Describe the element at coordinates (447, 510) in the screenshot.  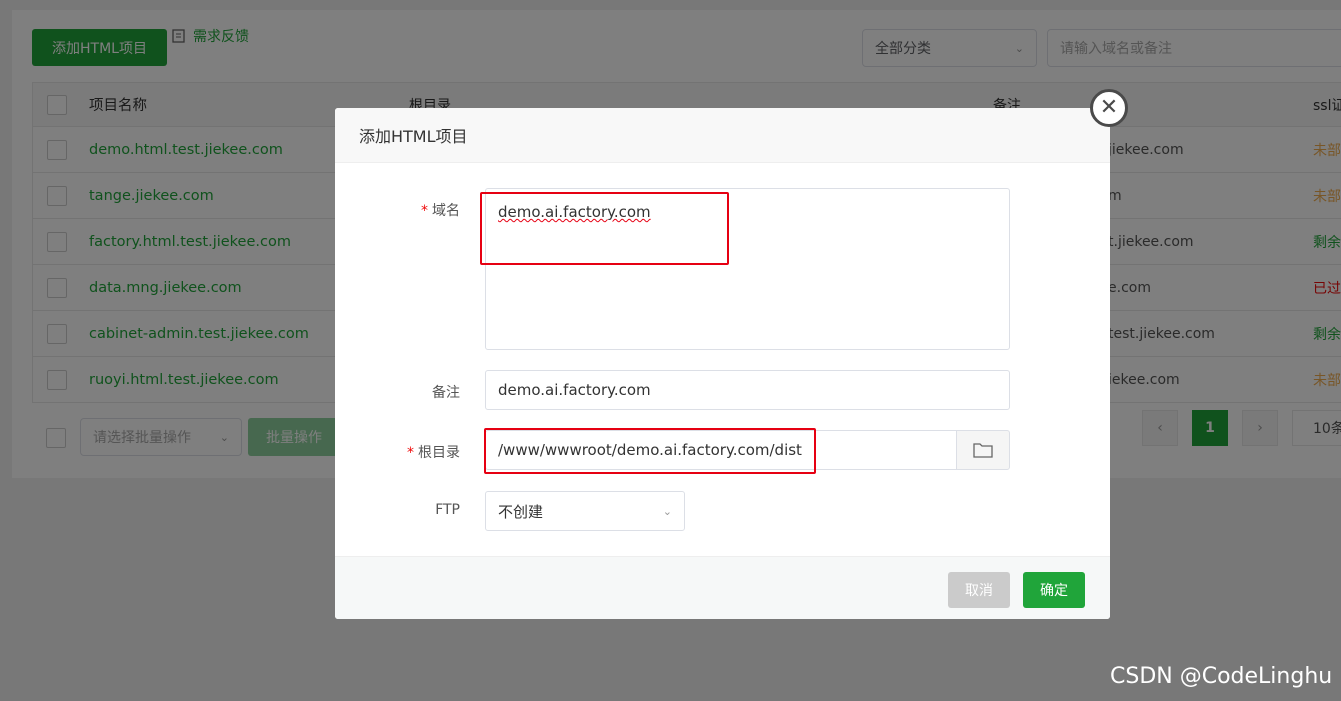
I see `ftp-label: FTP` at that location.